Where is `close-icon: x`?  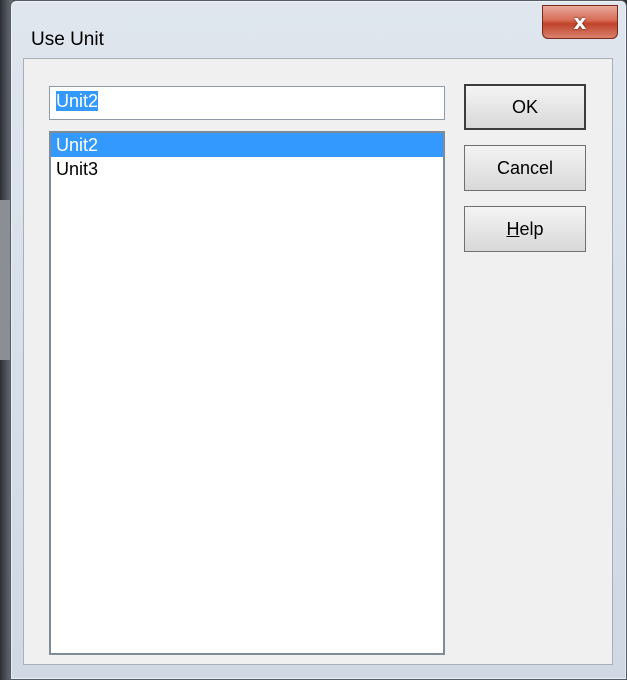
close-icon: x is located at coordinates (580, 22).